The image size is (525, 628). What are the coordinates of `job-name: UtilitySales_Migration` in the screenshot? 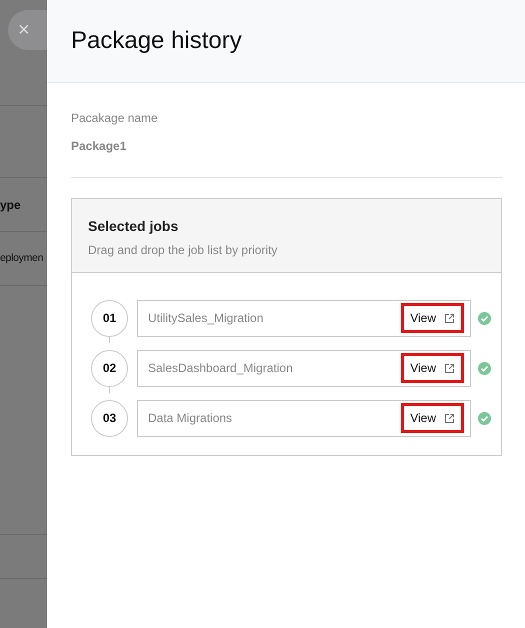 It's located at (206, 318).